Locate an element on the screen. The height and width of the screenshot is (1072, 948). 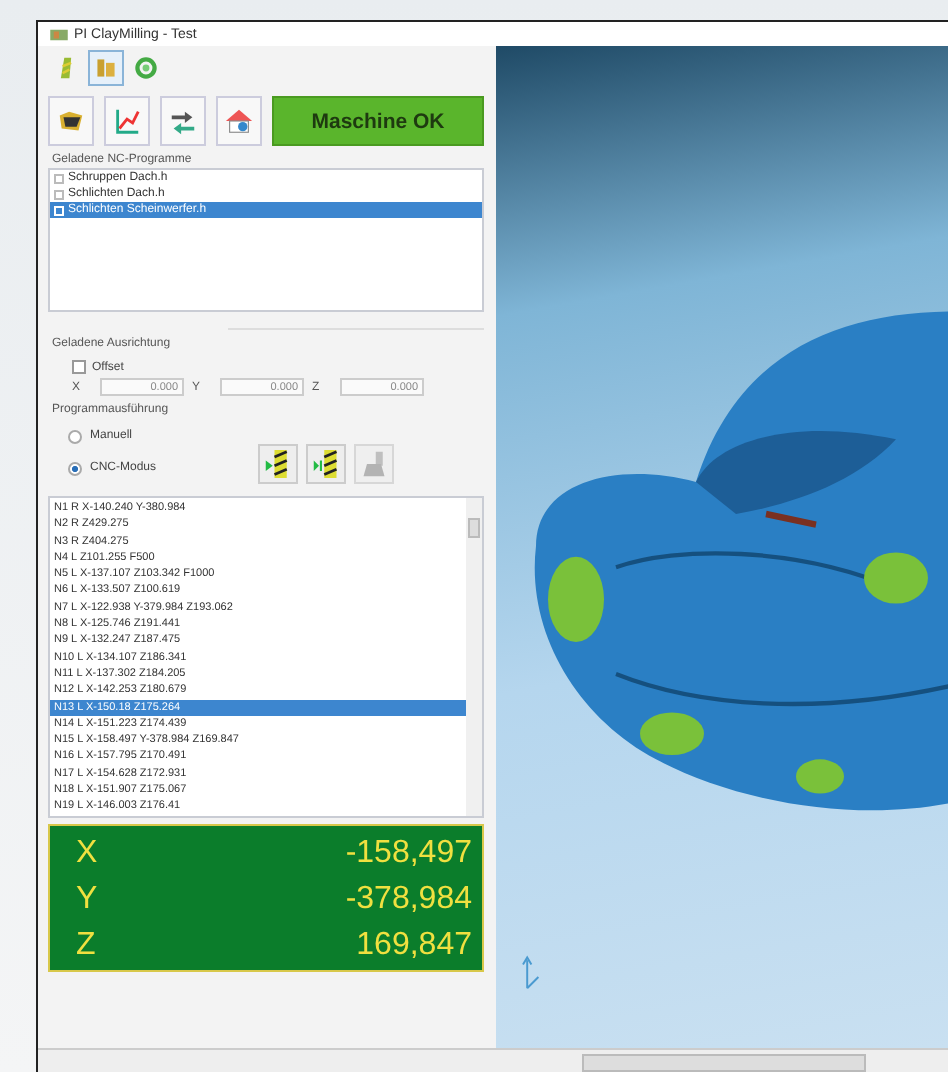
blocks-icon is located at coordinates (106, 68).